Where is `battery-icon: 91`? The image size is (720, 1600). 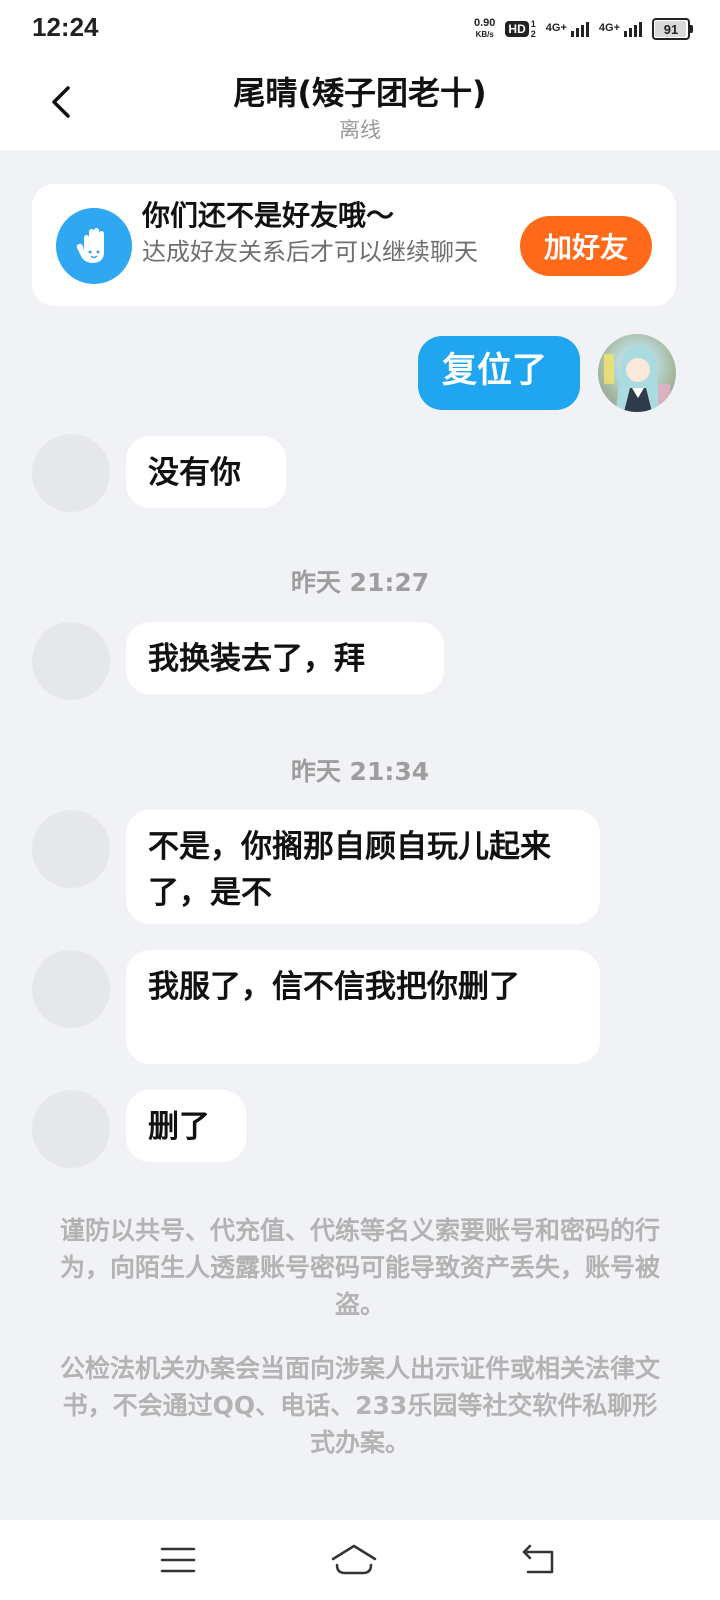
battery-icon: 91 is located at coordinates (672, 29).